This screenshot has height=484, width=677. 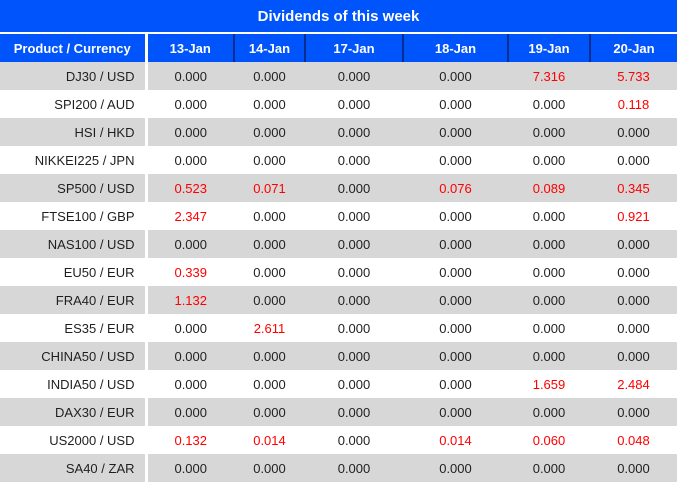 What do you see at coordinates (338, 272) in the screenshot?
I see `table-row: EU50 / EUR 0.339 0.000 0.000 0.000 0.000 0.000` at bounding box center [338, 272].